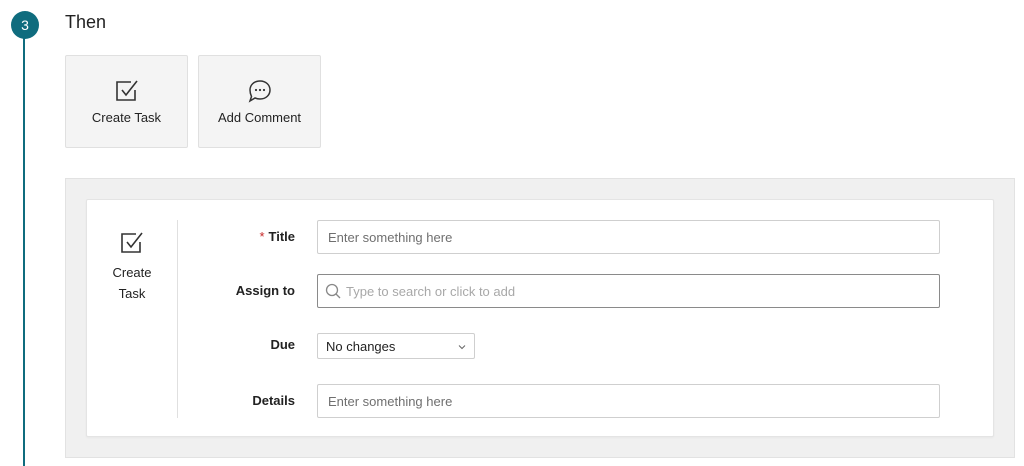  What do you see at coordinates (282, 236) in the screenshot?
I see `title-label-text: Title` at bounding box center [282, 236].